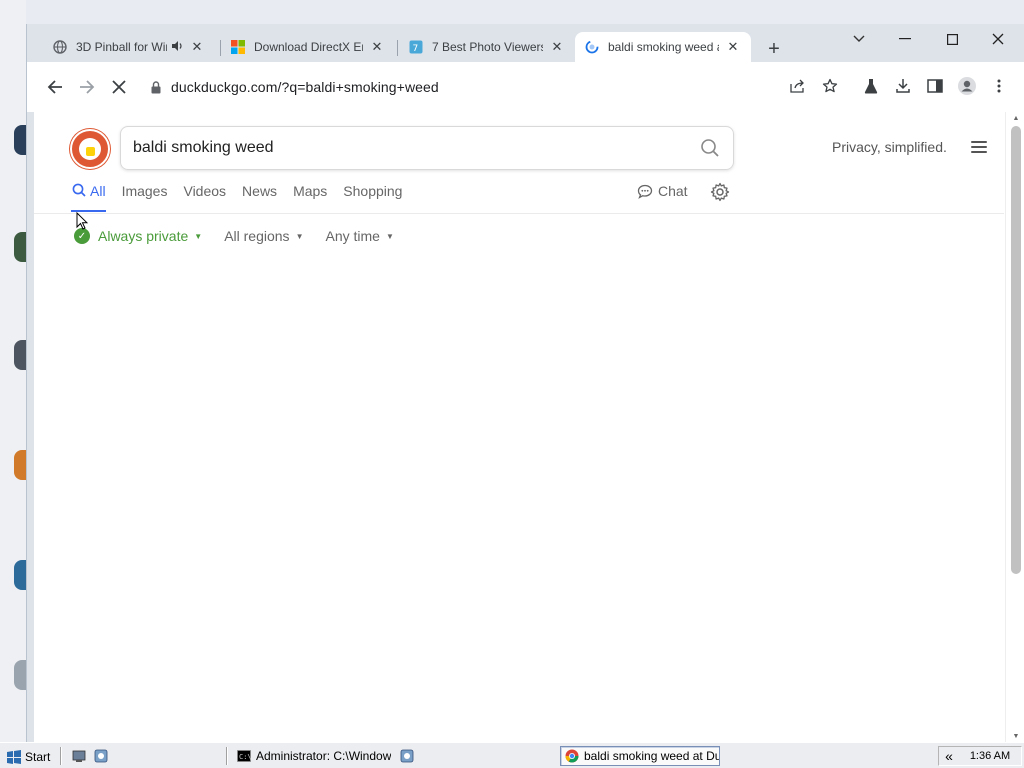  Describe the element at coordinates (1016, 350) in the screenshot. I see `scrollbar-thumb` at that location.